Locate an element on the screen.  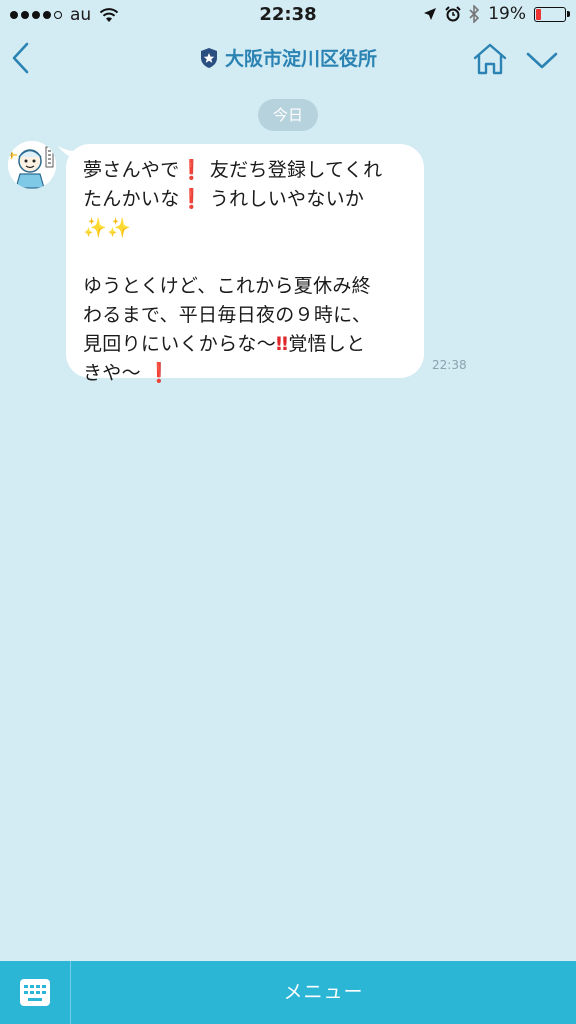
message-text: きや〜 is located at coordinates (115, 373).